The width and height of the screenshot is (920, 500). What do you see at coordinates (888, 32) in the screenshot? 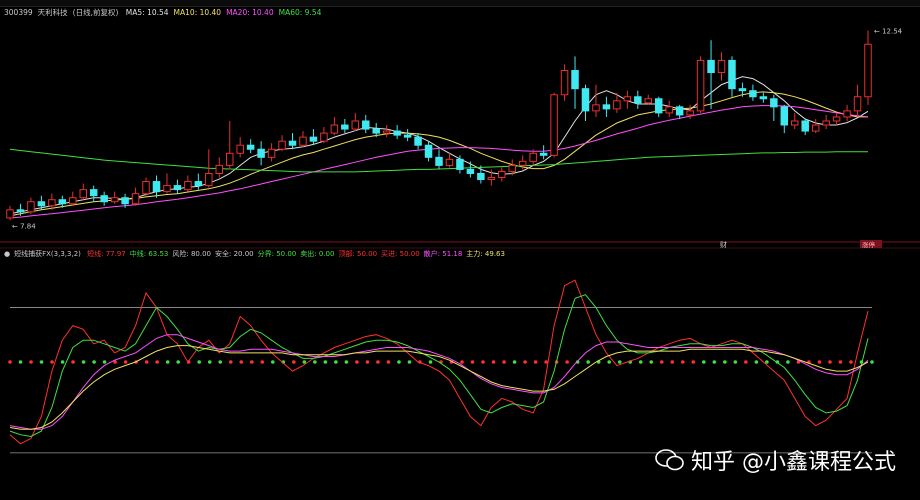
I see `high-price-label: ← 12.54` at bounding box center [888, 32].